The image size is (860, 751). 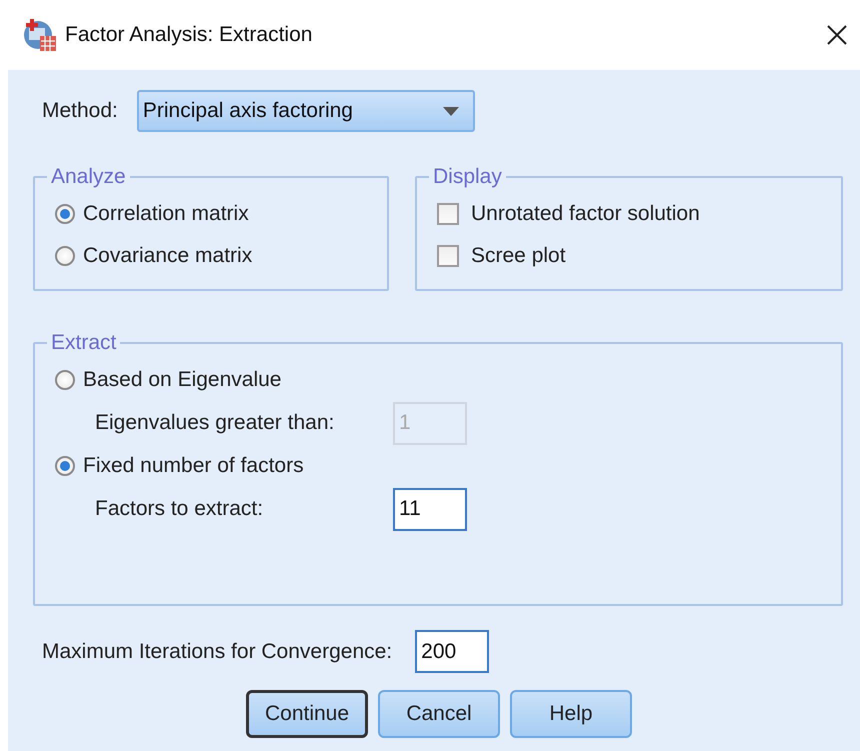 I want to click on checkbox-label: Unrotated factor solution, so click(x=585, y=214).